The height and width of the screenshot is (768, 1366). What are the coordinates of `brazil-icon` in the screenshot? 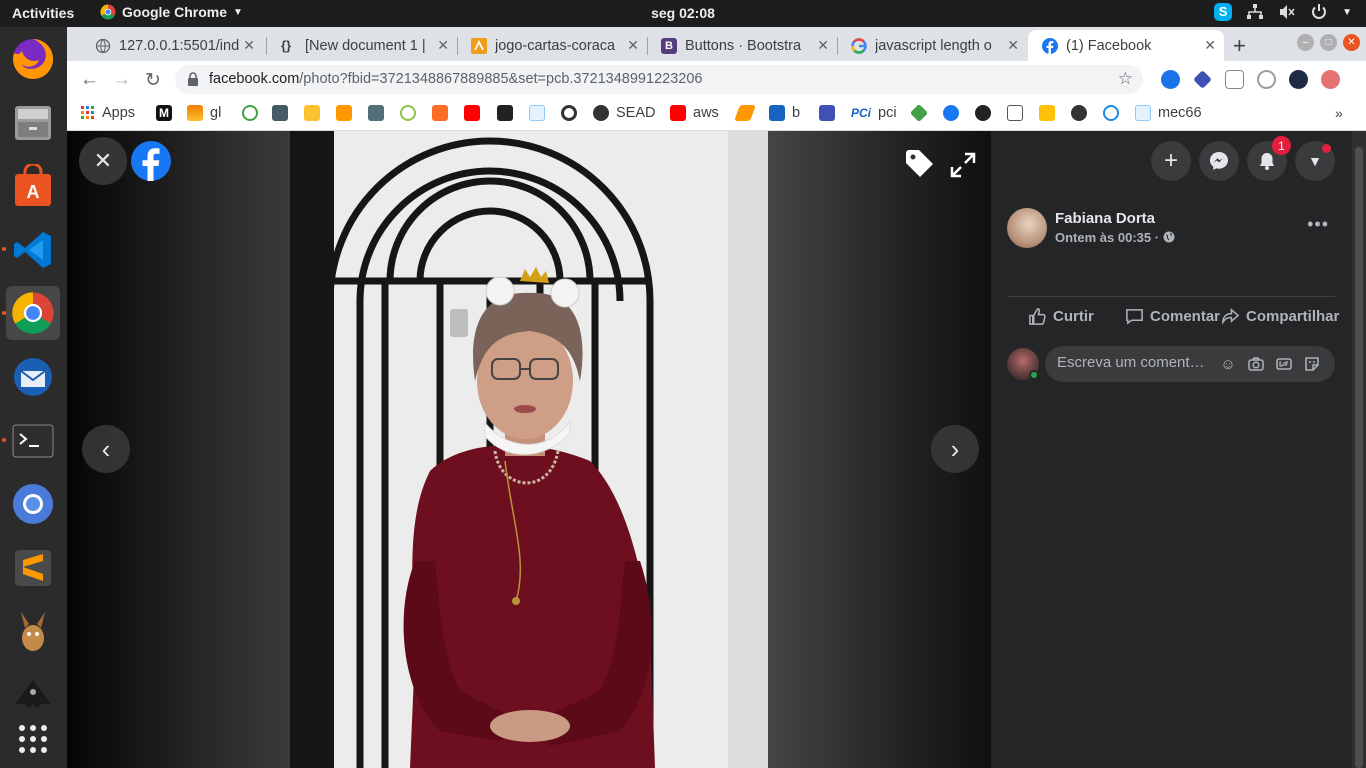 It's located at (919, 113).